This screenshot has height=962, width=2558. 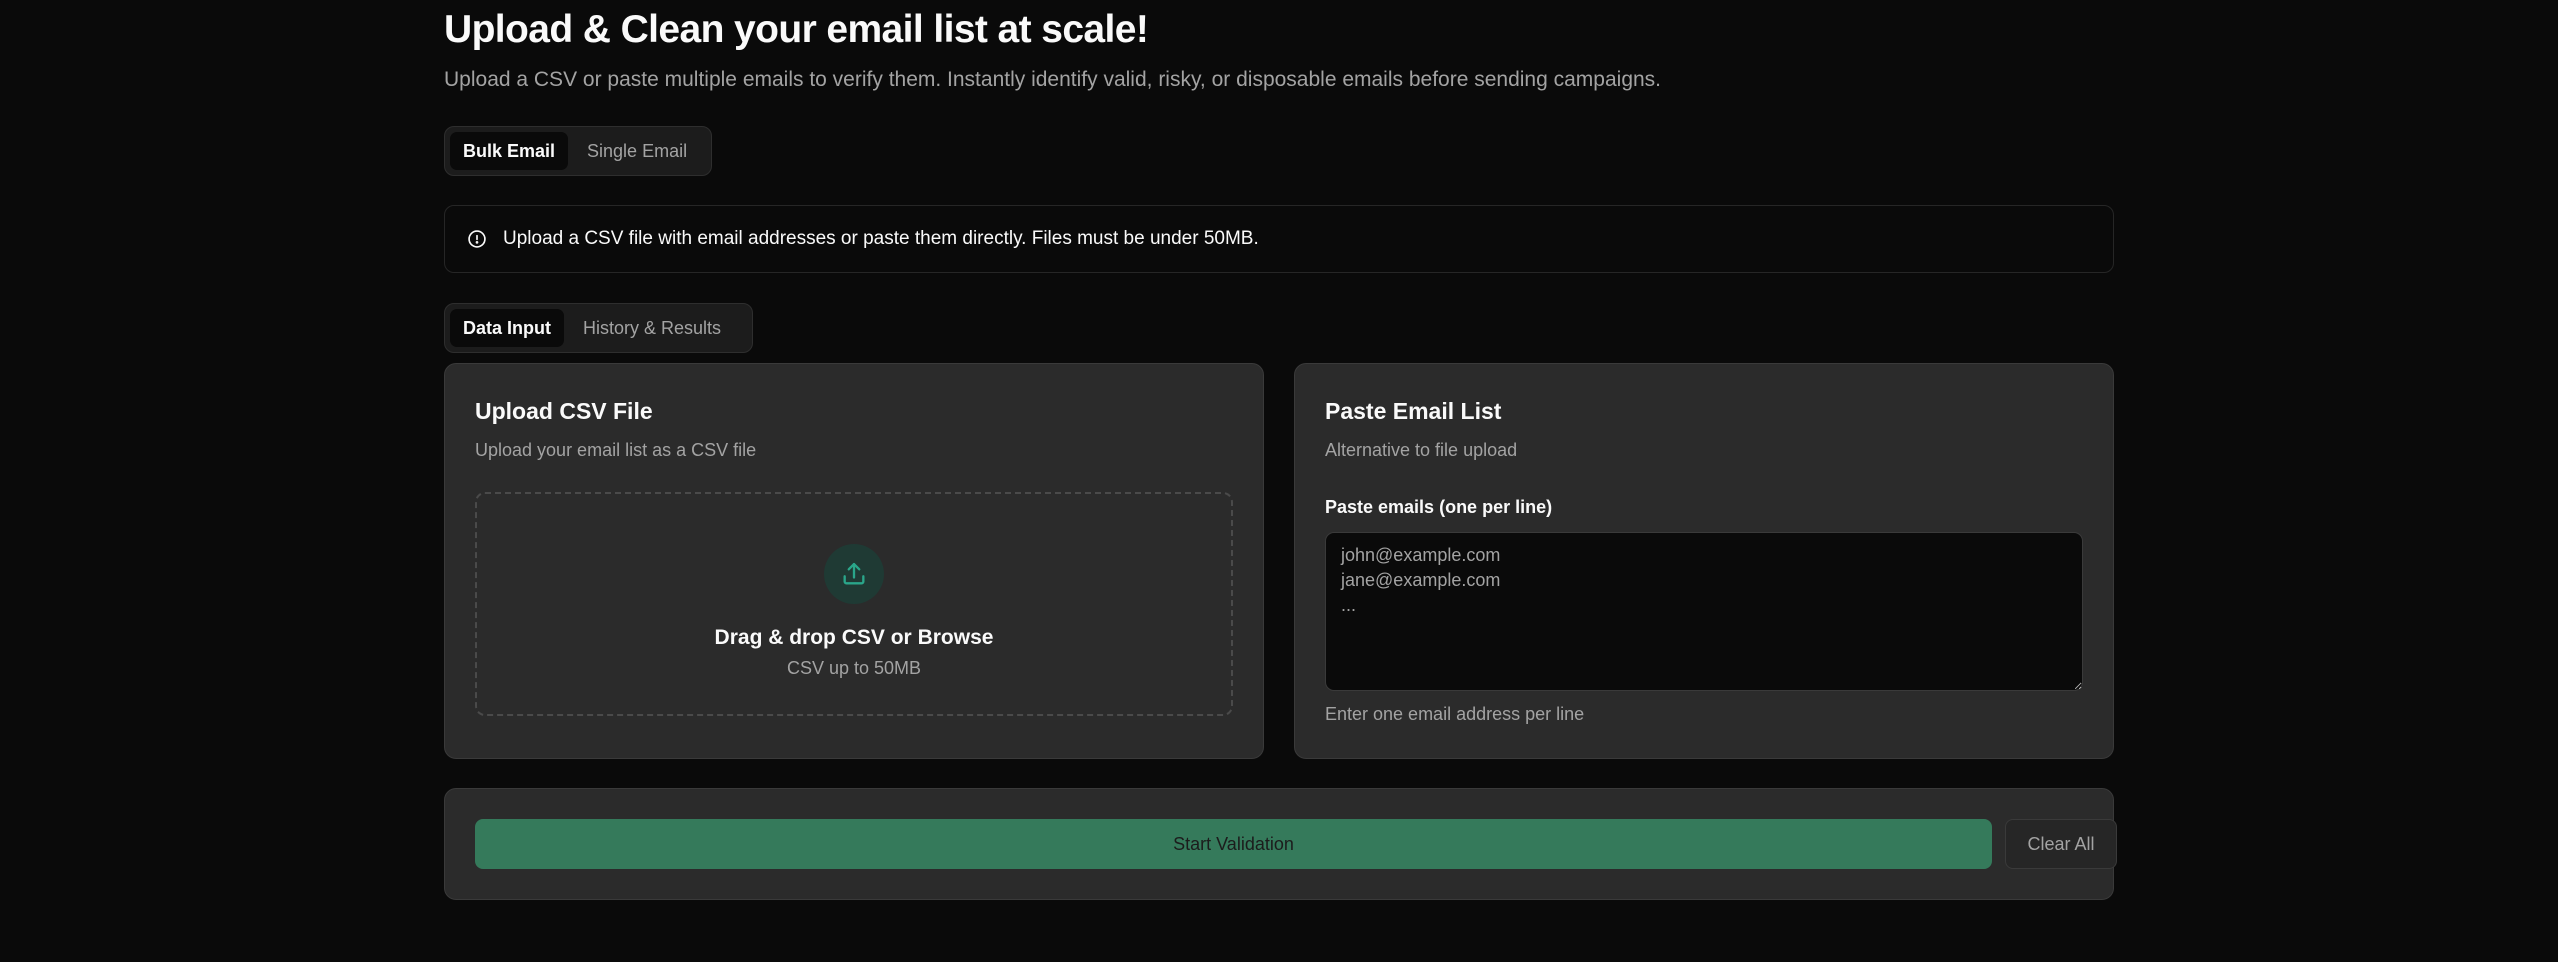 I want to click on paste-emails-label: Paste emails (one per line), so click(x=1439, y=507).